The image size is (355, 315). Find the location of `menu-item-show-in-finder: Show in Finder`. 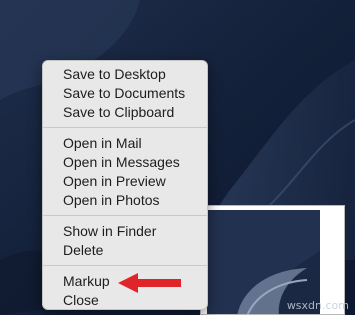

menu-item-show-in-finder: Show in Finder is located at coordinates (125, 231).